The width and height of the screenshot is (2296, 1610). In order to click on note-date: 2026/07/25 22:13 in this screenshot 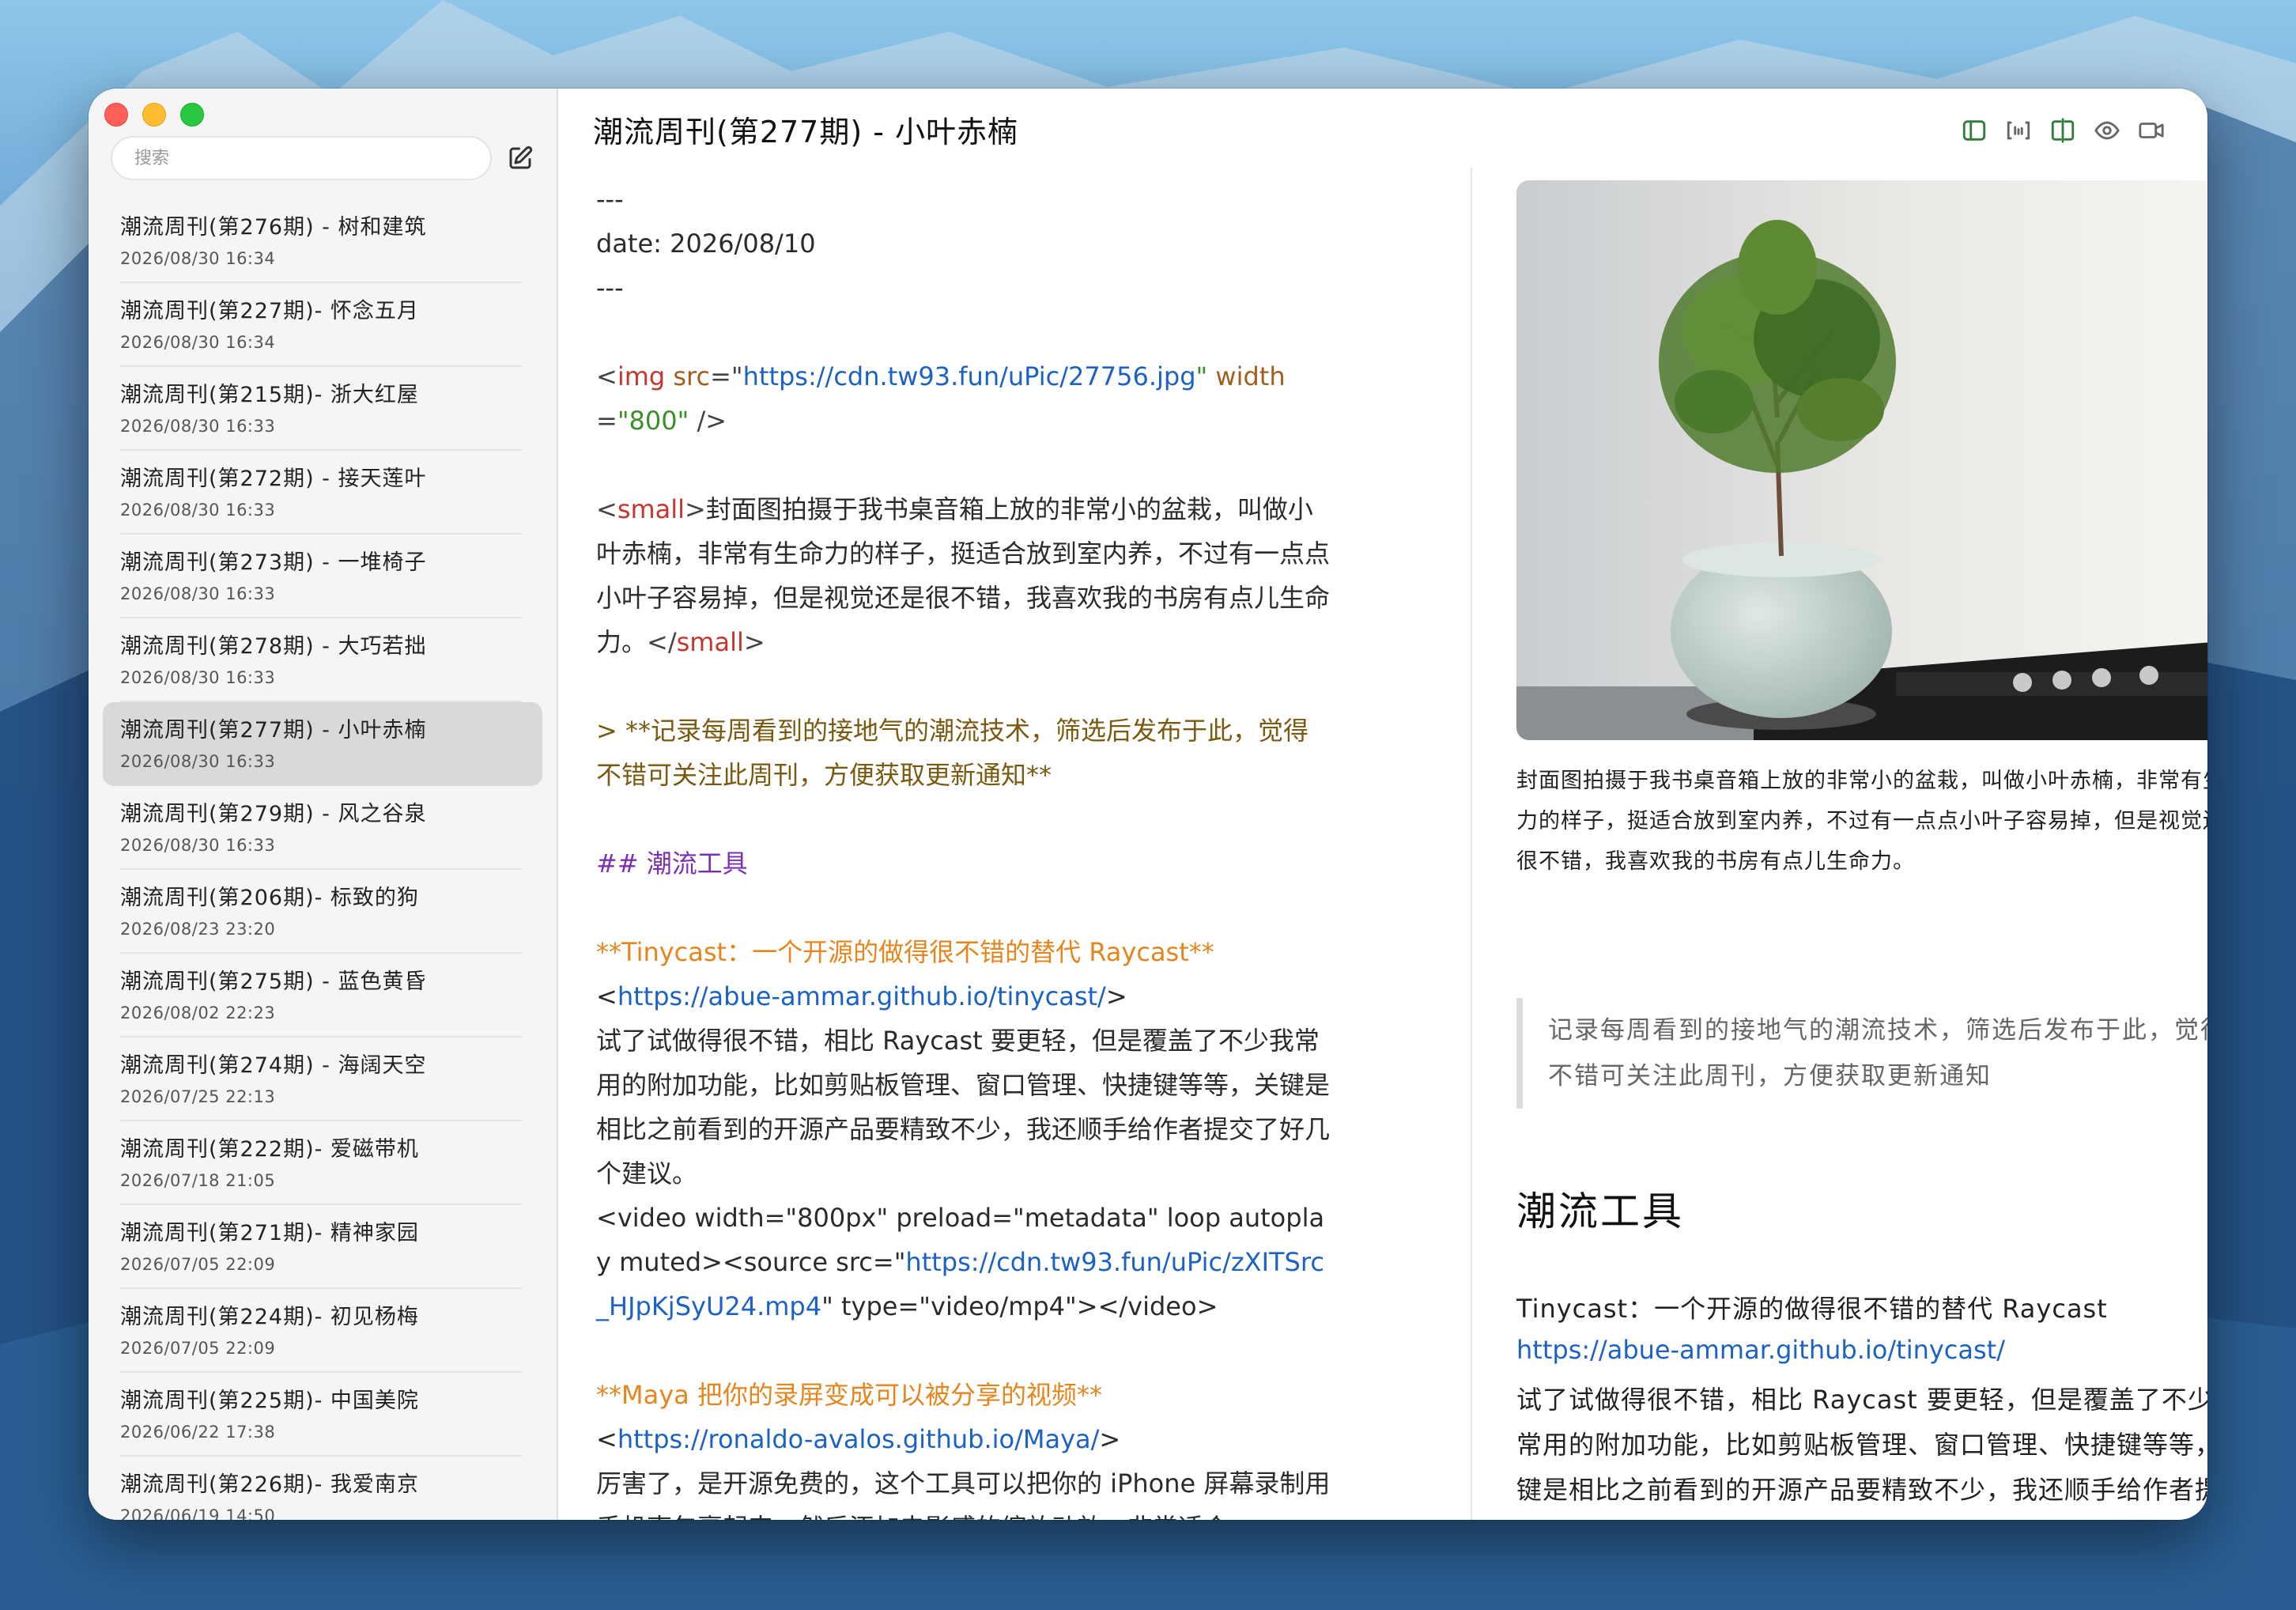, I will do `click(198, 1096)`.